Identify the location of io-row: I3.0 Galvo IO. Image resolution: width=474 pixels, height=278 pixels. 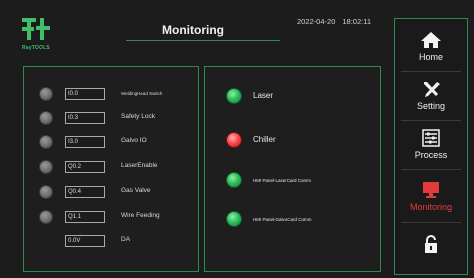
(111, 142).